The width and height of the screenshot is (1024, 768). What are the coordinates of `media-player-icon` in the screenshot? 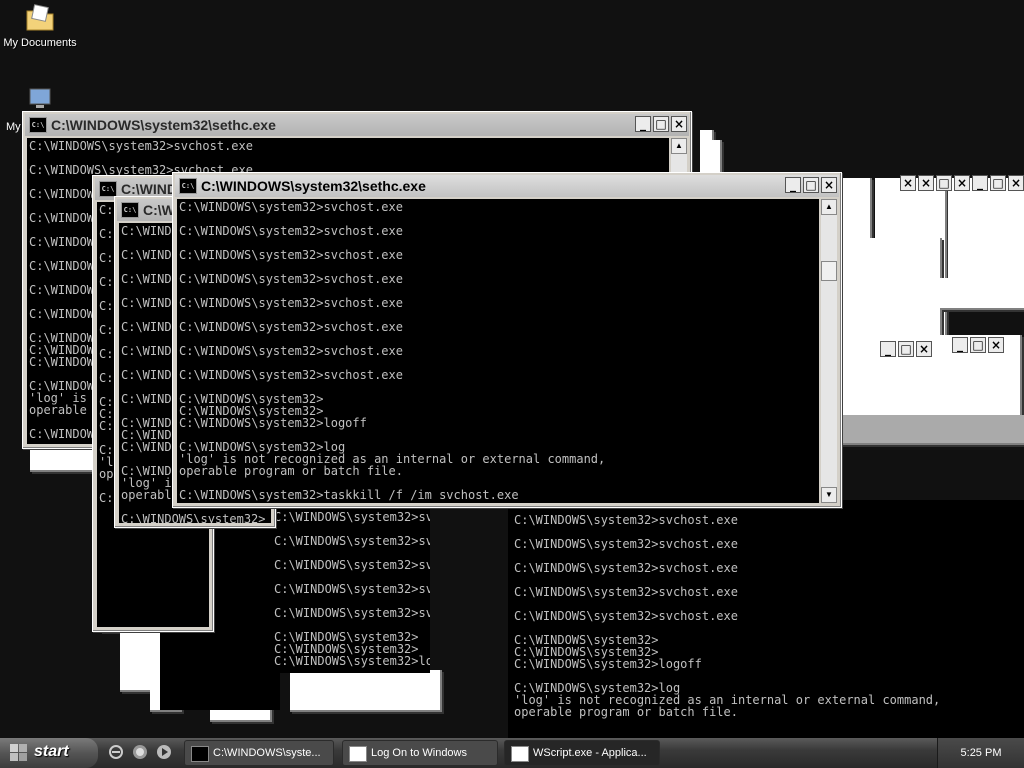 It's located at (164, 752).